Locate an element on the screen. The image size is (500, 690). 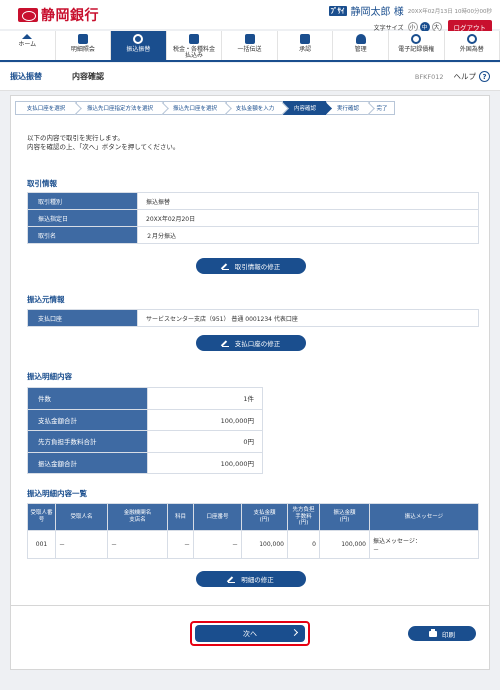
button-label: 取引情報の修正 is located at coordinates (257, 267).